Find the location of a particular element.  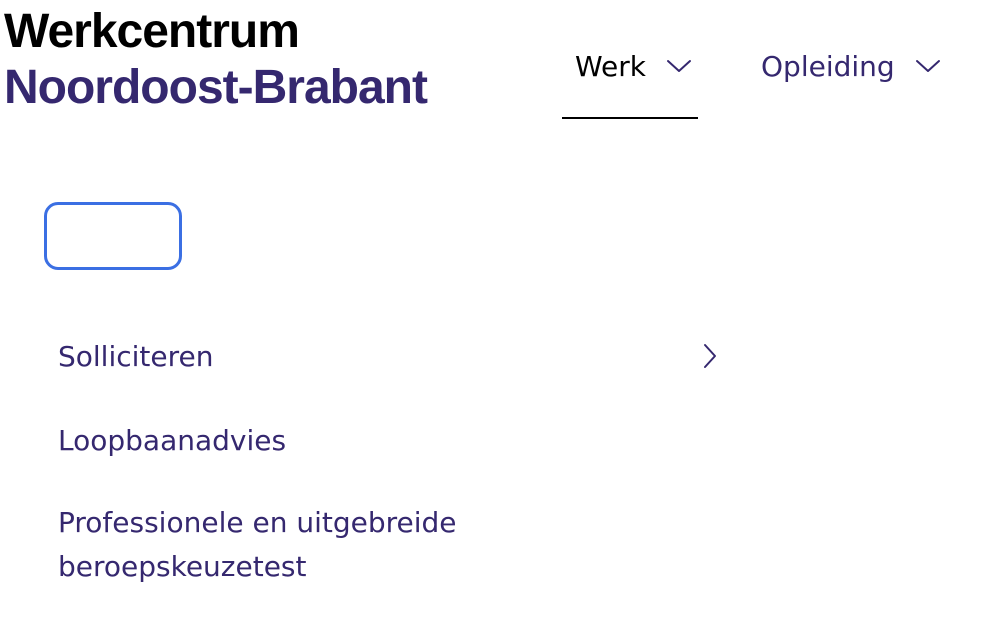

nav-active-underline is located at coordinates (630, 118).